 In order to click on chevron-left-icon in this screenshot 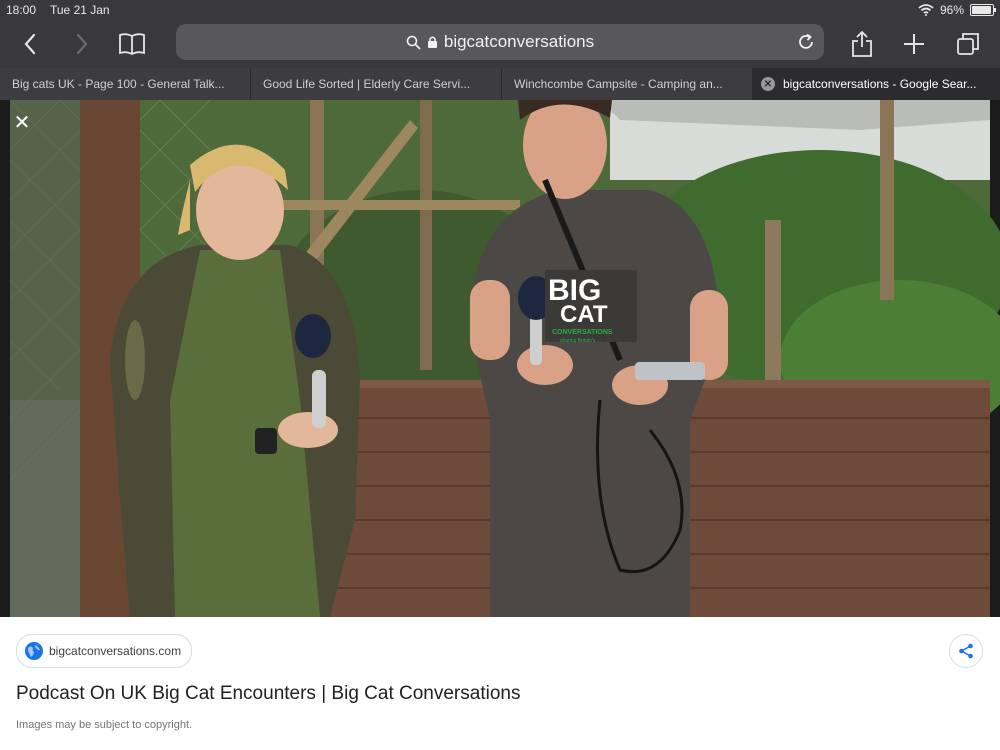, I will do `click(30, 44)`.